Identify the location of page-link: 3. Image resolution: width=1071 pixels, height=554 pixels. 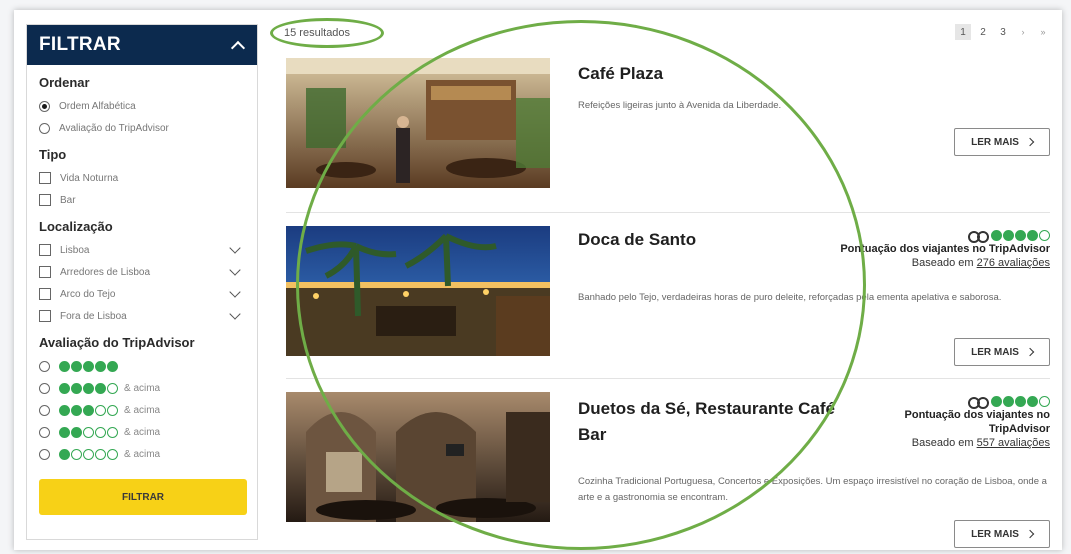
(1003, 32).